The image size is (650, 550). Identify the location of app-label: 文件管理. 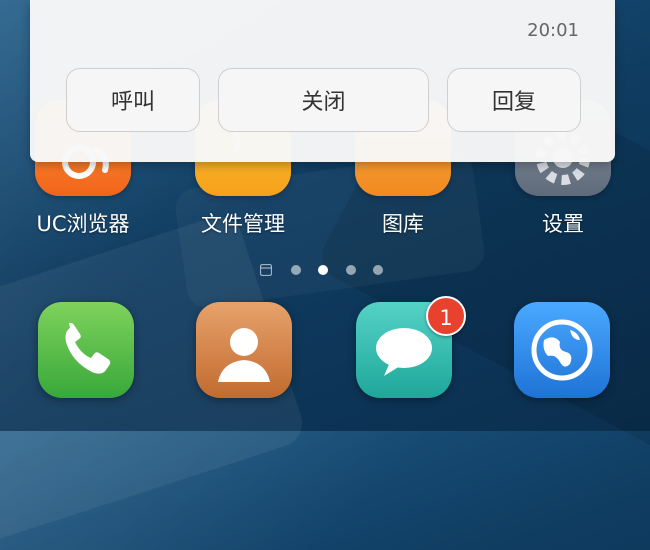
(243, 224).